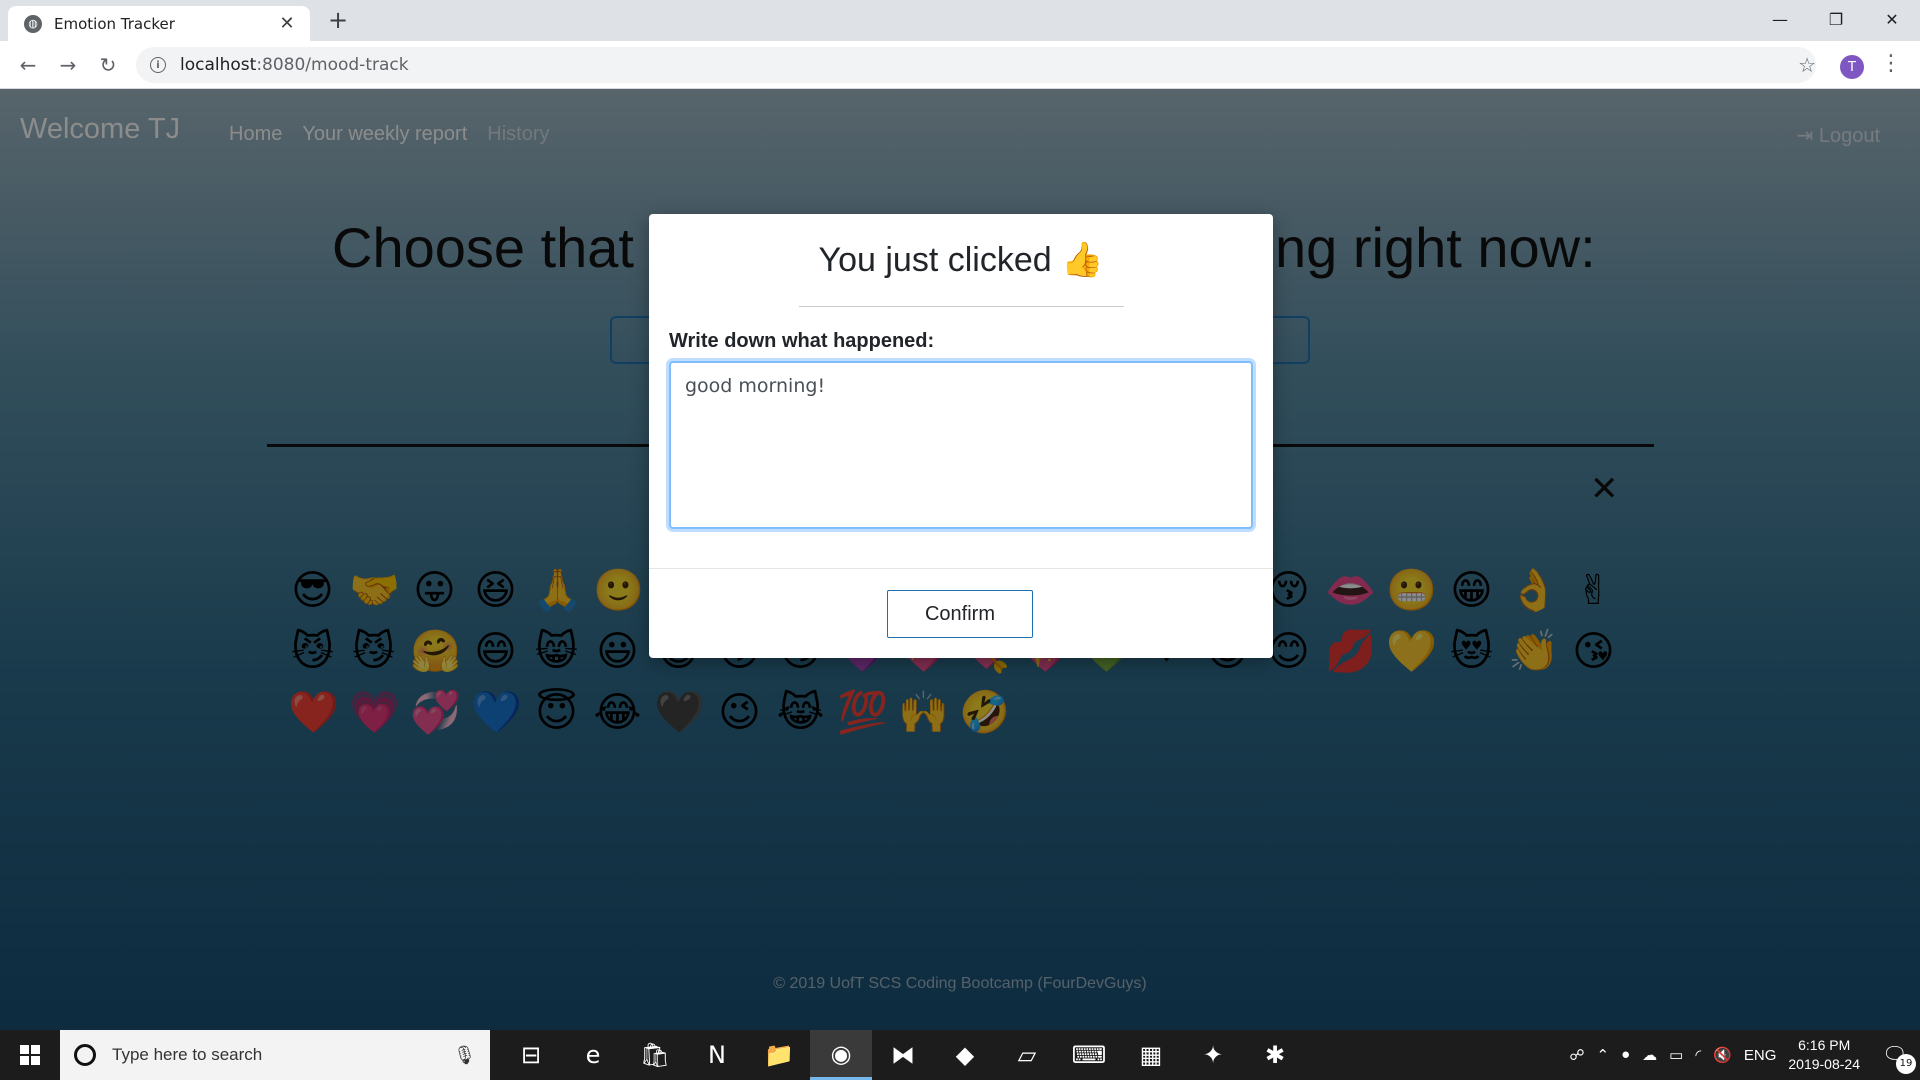  I want to click on terminal-icon: ⌨, so click(1089, 1055).